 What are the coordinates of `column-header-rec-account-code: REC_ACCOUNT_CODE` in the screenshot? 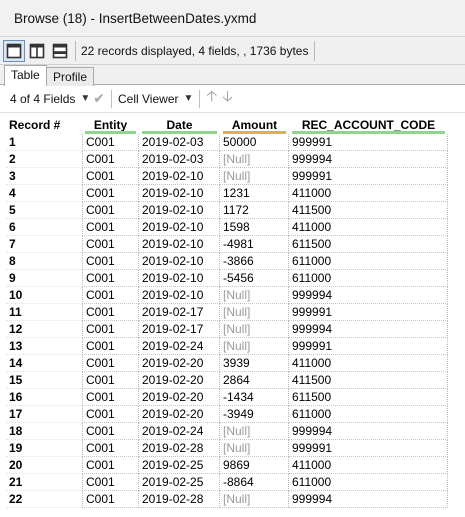 It's located at (368, 124).